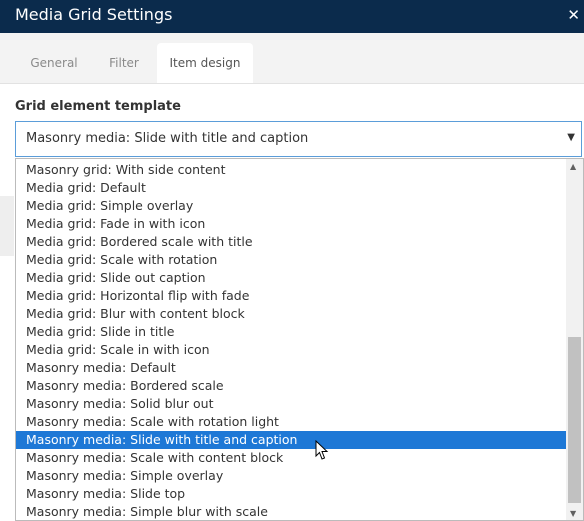  What do you see at coordinates (291, 332) in the screenshot?
I see `list-item: Media grid: Slide in title` at bounding box center [291, 332].